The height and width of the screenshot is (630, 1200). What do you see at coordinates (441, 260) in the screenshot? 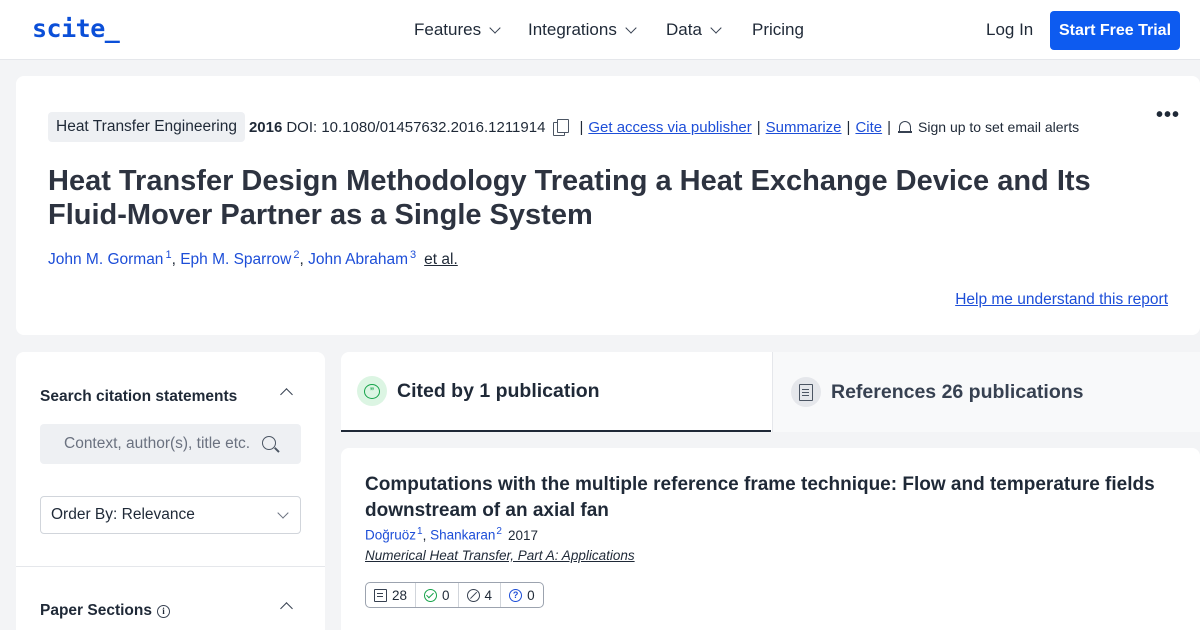
I see `et-al-link: et al.` at bounding box center [441, 260].